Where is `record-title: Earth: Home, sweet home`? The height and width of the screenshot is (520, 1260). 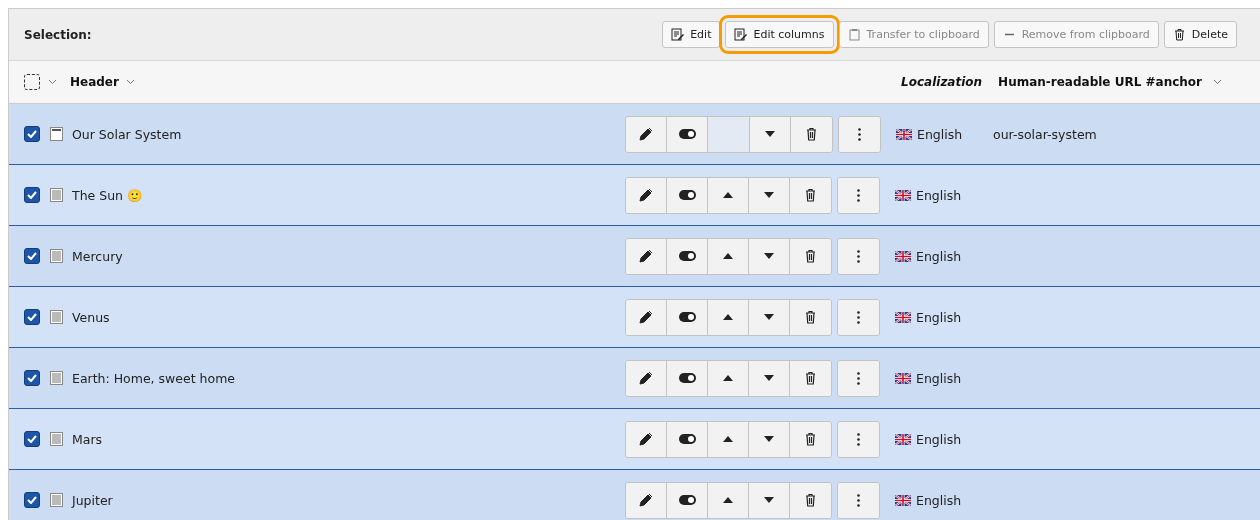 record-title: Earth: Home, sweet home is located at coordinates (348, 378).